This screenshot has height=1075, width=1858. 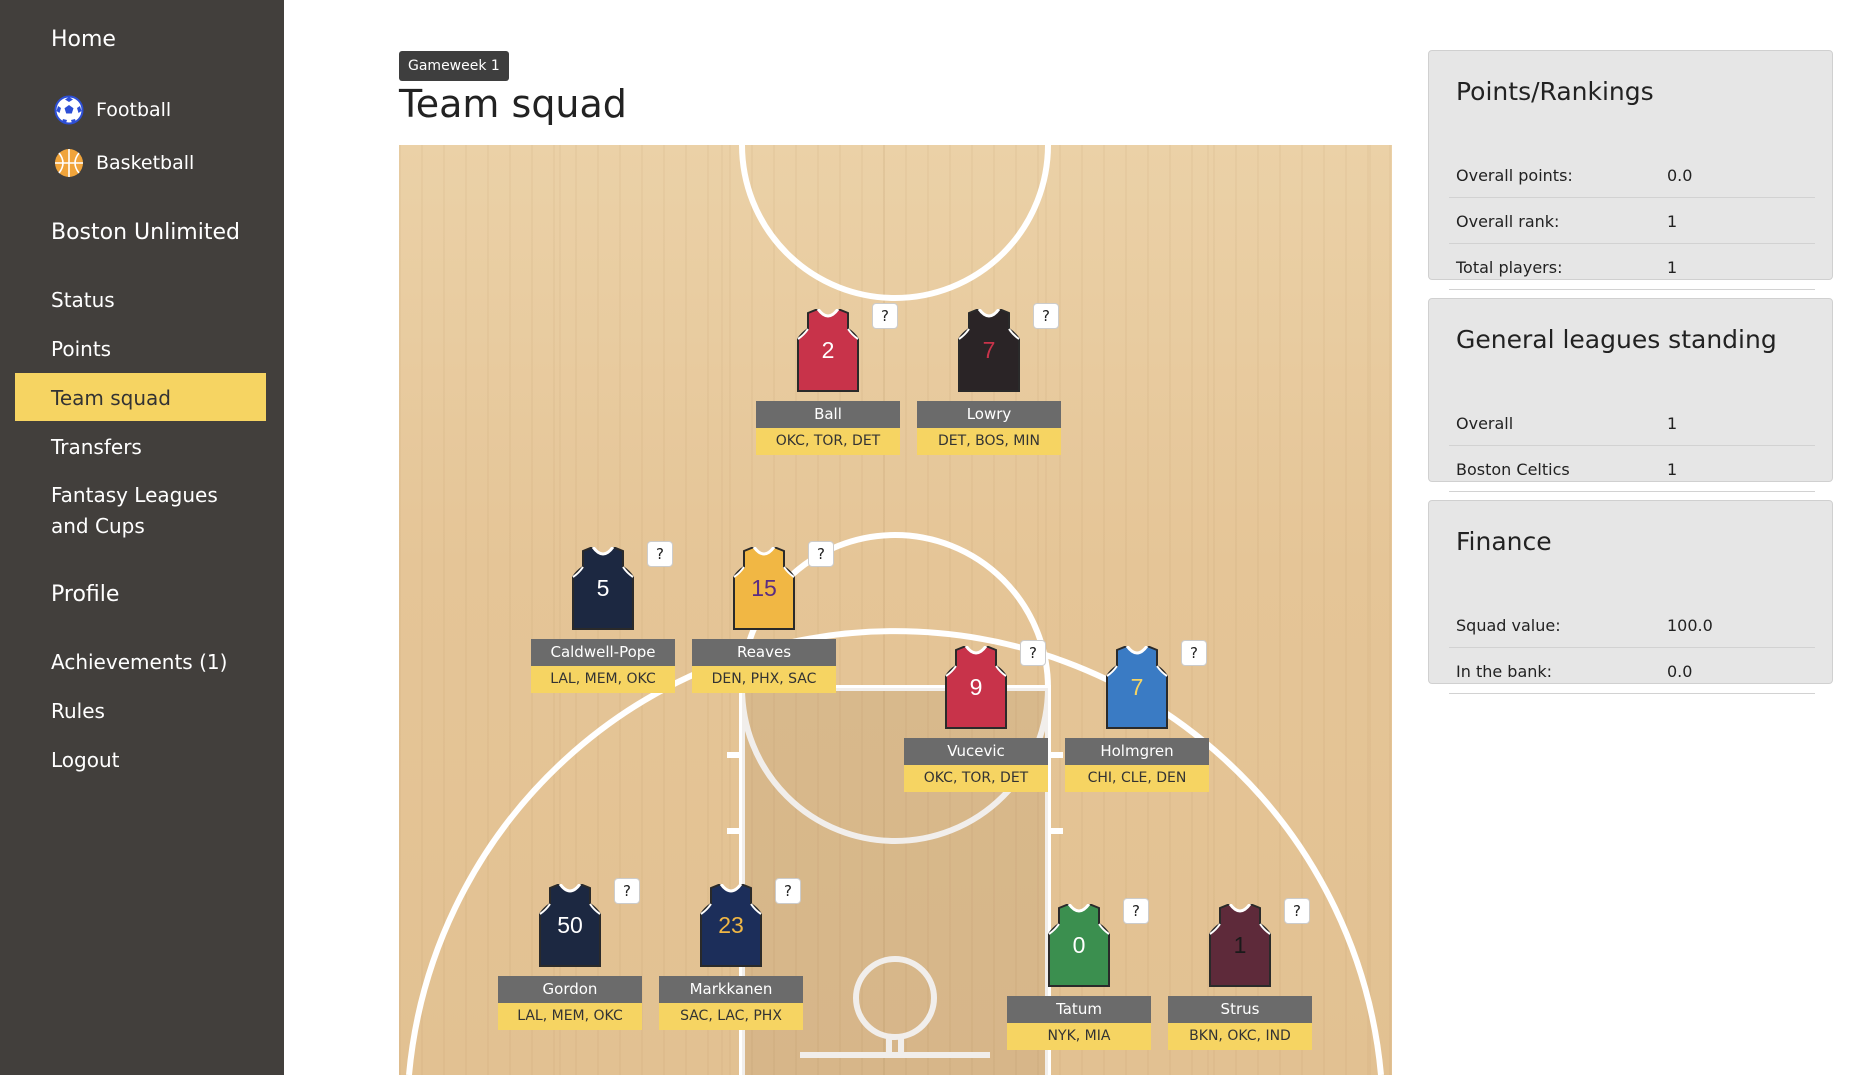 What do you see at coordinates (603, 652) in the screenshot?
I see `player-name: Caldwell-Pope` at bounding box center [603, 652].